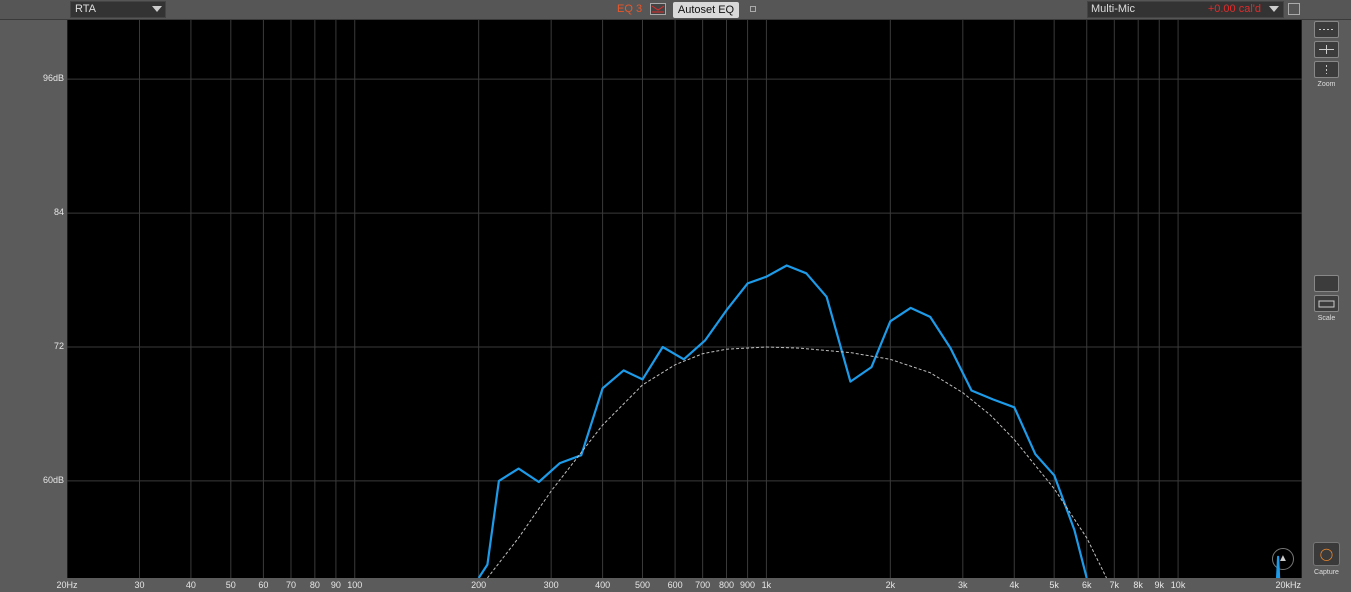 Image resolution: width=1351 pixels, height=592 pixels. What do you see at coordinates (1326, 318) in the screenshot?
I see `scale-label: Scale` at bounding box center [1326, 318].